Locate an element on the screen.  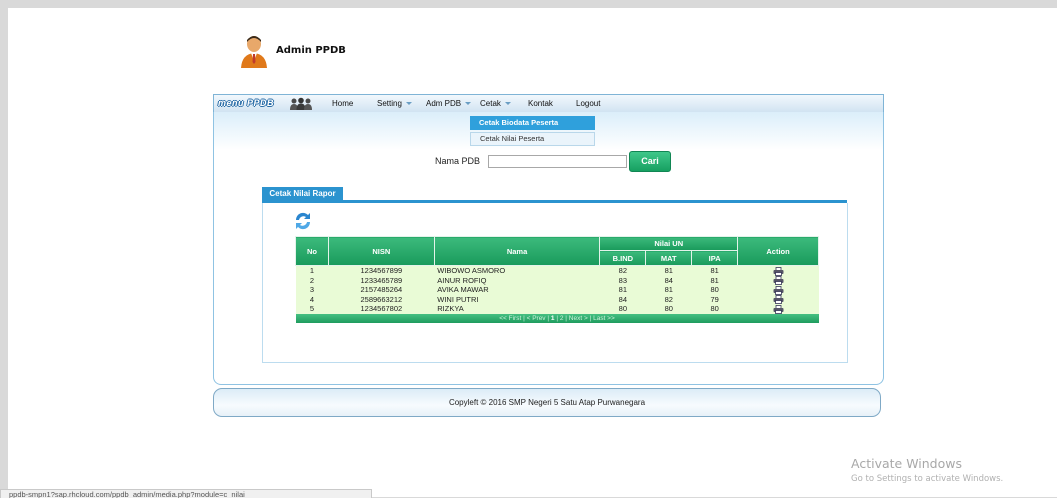
menu-kontak: Kontak is located at coordinates (540, 103).